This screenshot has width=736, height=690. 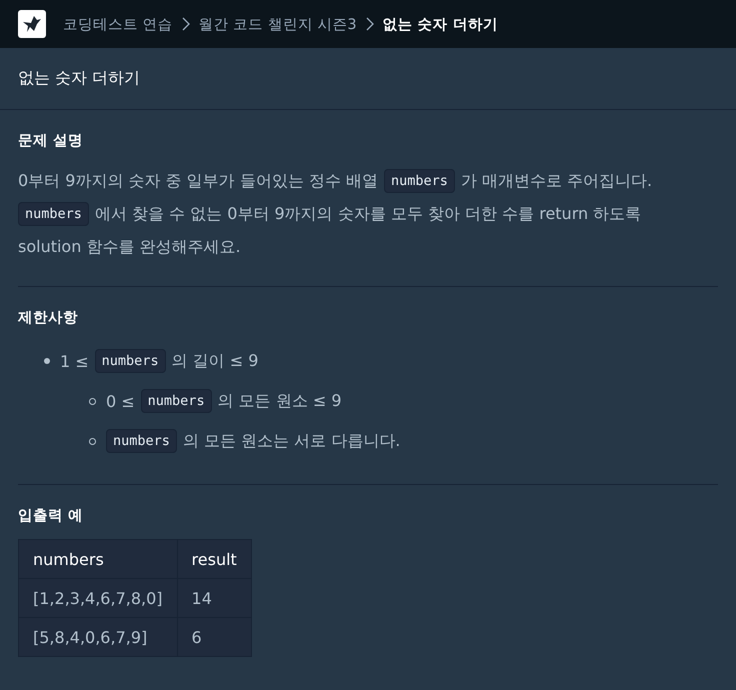 I want to click on problem-title: 없는 숫자 더하기, so click(x=79, y=78).